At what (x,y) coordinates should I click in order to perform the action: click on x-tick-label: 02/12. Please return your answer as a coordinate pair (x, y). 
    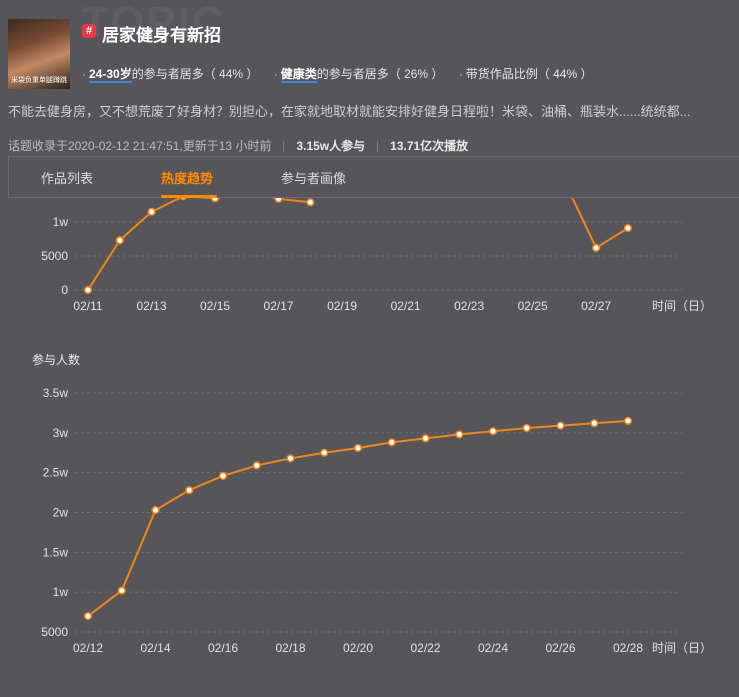
    Looking at the image, I should click on (88, 648).